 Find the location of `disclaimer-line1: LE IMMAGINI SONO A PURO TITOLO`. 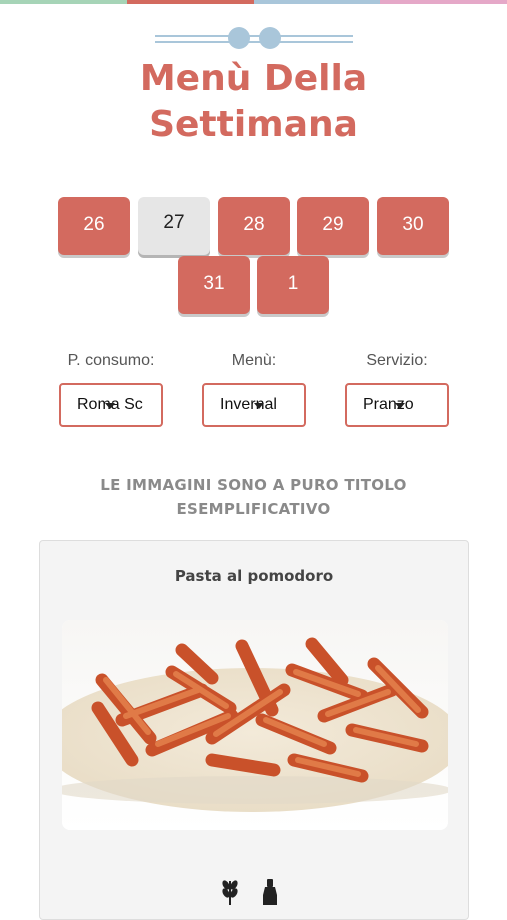

disclaimer-line1: LE IMMAGINI SONO A PURO TITOLO is located at coordinates (253, 485).